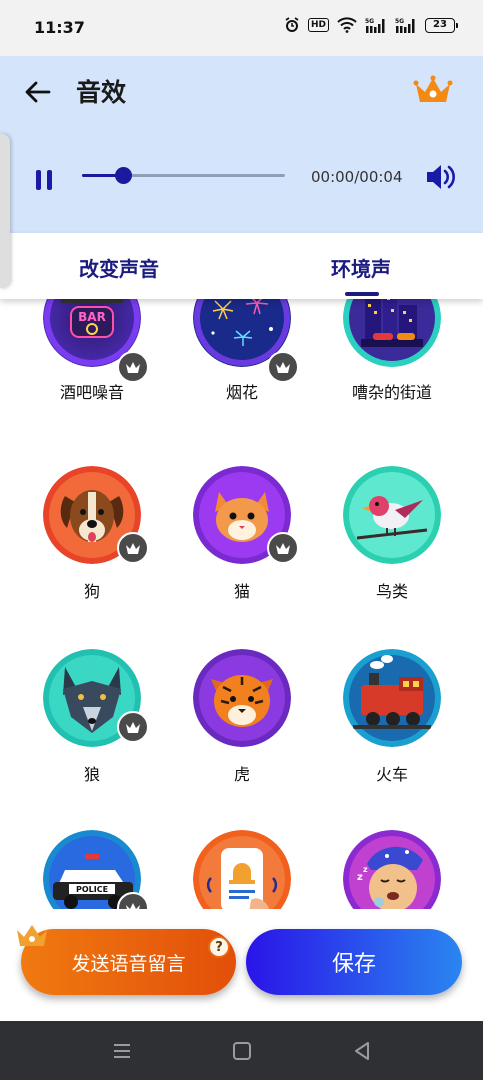  Describe the element at coordinates (90, 734) in the screenshot. I see `sound-item: 狼` at that location.